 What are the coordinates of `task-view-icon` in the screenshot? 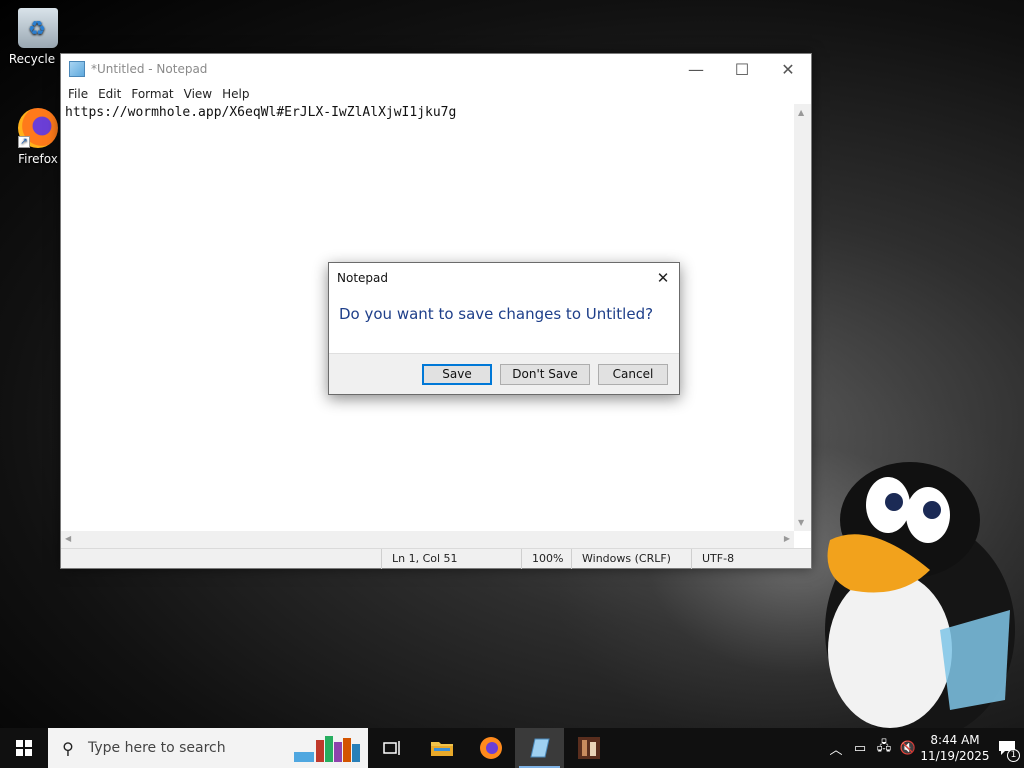 It's located at (391, 748).